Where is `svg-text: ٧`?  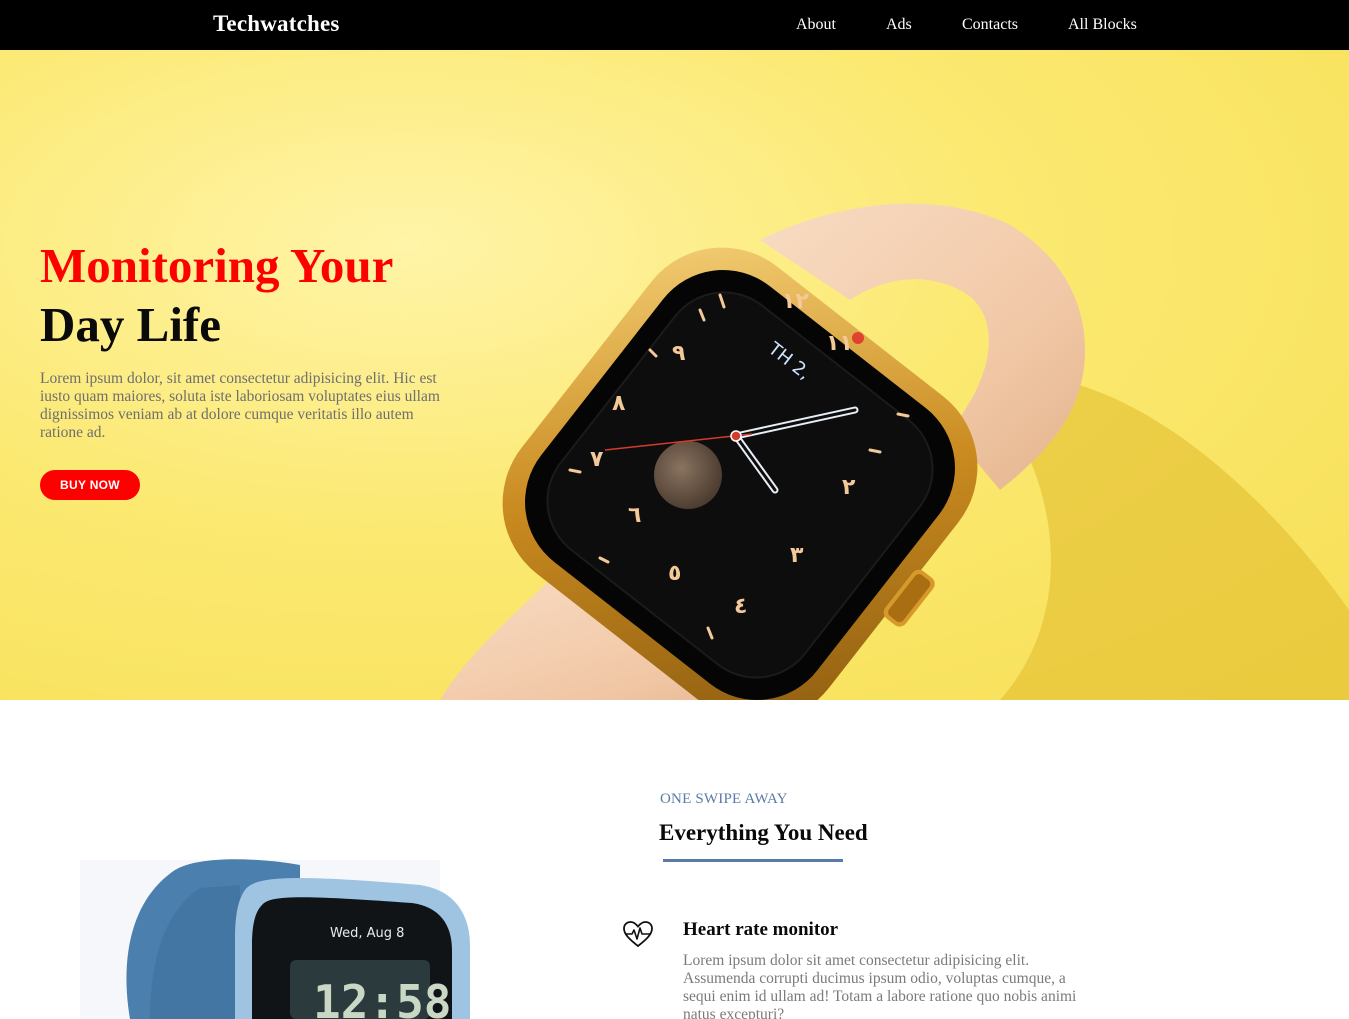
svg-text: ٧ is located at coordinates (597, 459).